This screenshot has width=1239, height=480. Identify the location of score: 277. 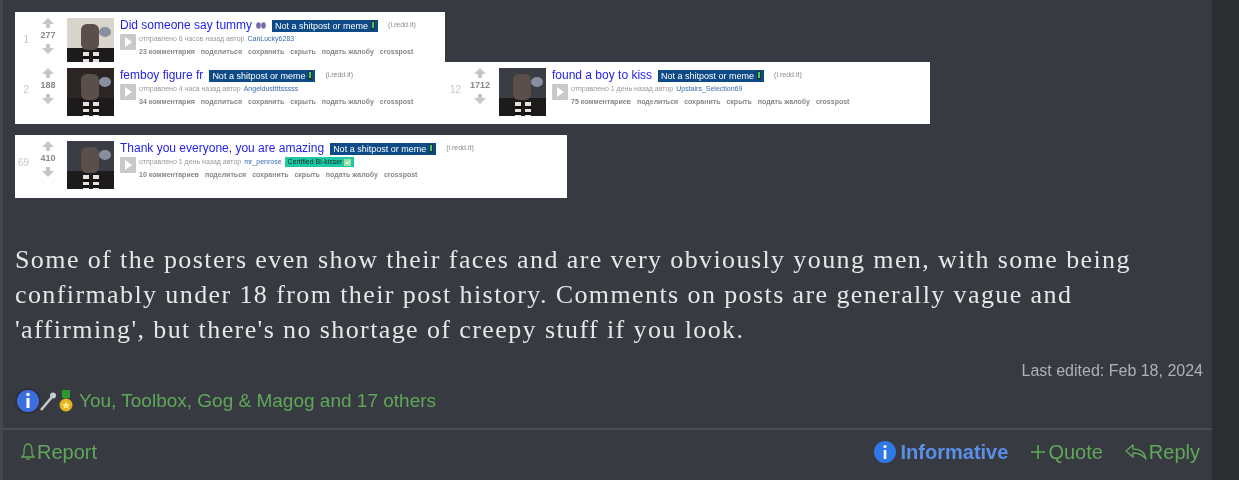
(48, 35).